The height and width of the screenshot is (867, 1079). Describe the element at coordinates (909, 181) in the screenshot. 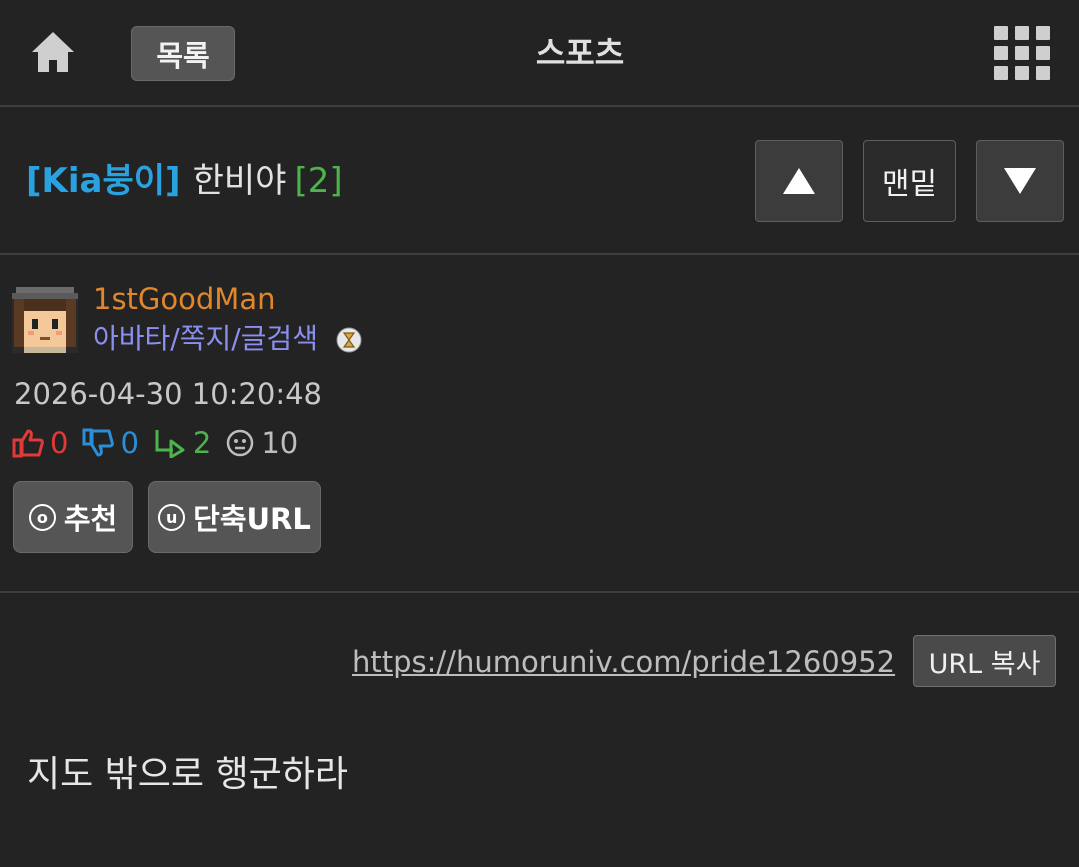

I see `scroll-bottom-button: 맨밑` at that location.